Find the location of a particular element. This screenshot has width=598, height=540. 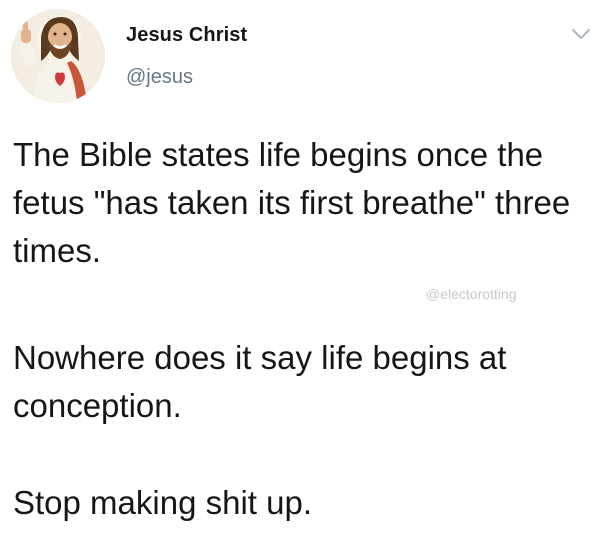

author-handle: @jesus is located at coordinates (159, 77).